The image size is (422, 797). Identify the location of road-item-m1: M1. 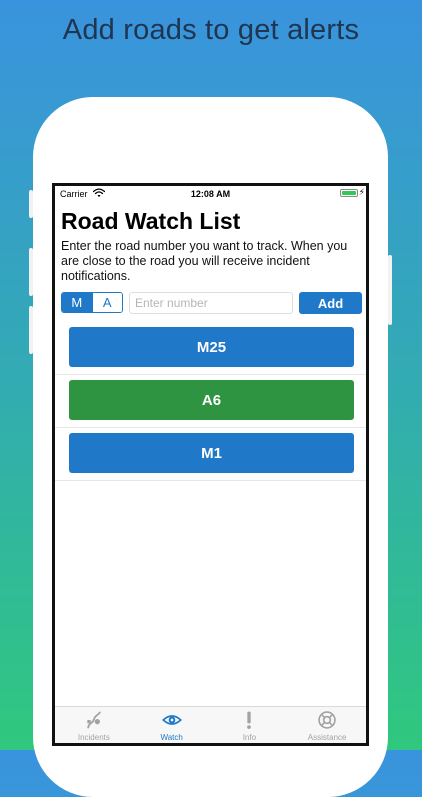
(211, 453).